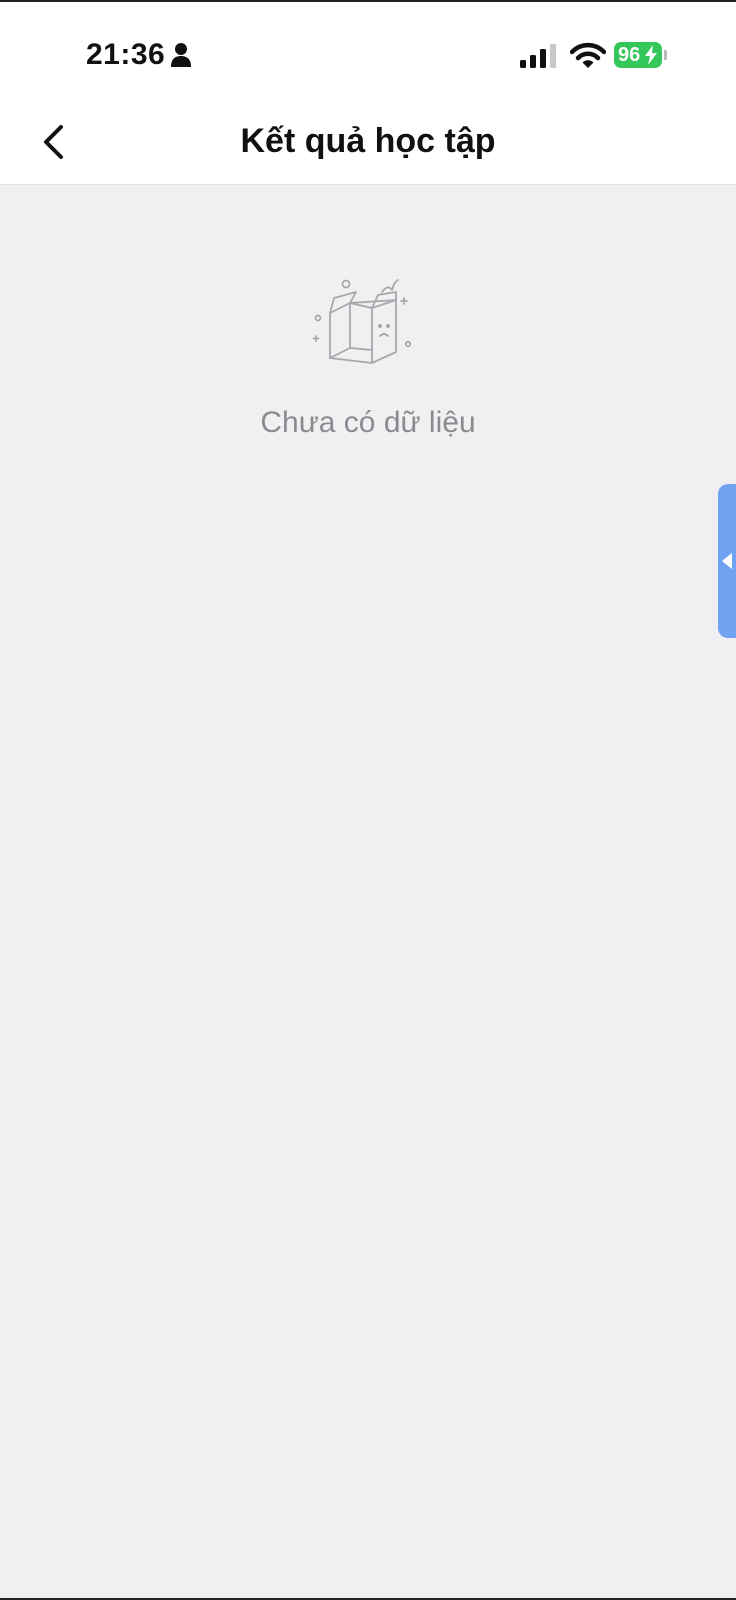  I want to click on page-title: Kết quả học tập, so click(368, 141).